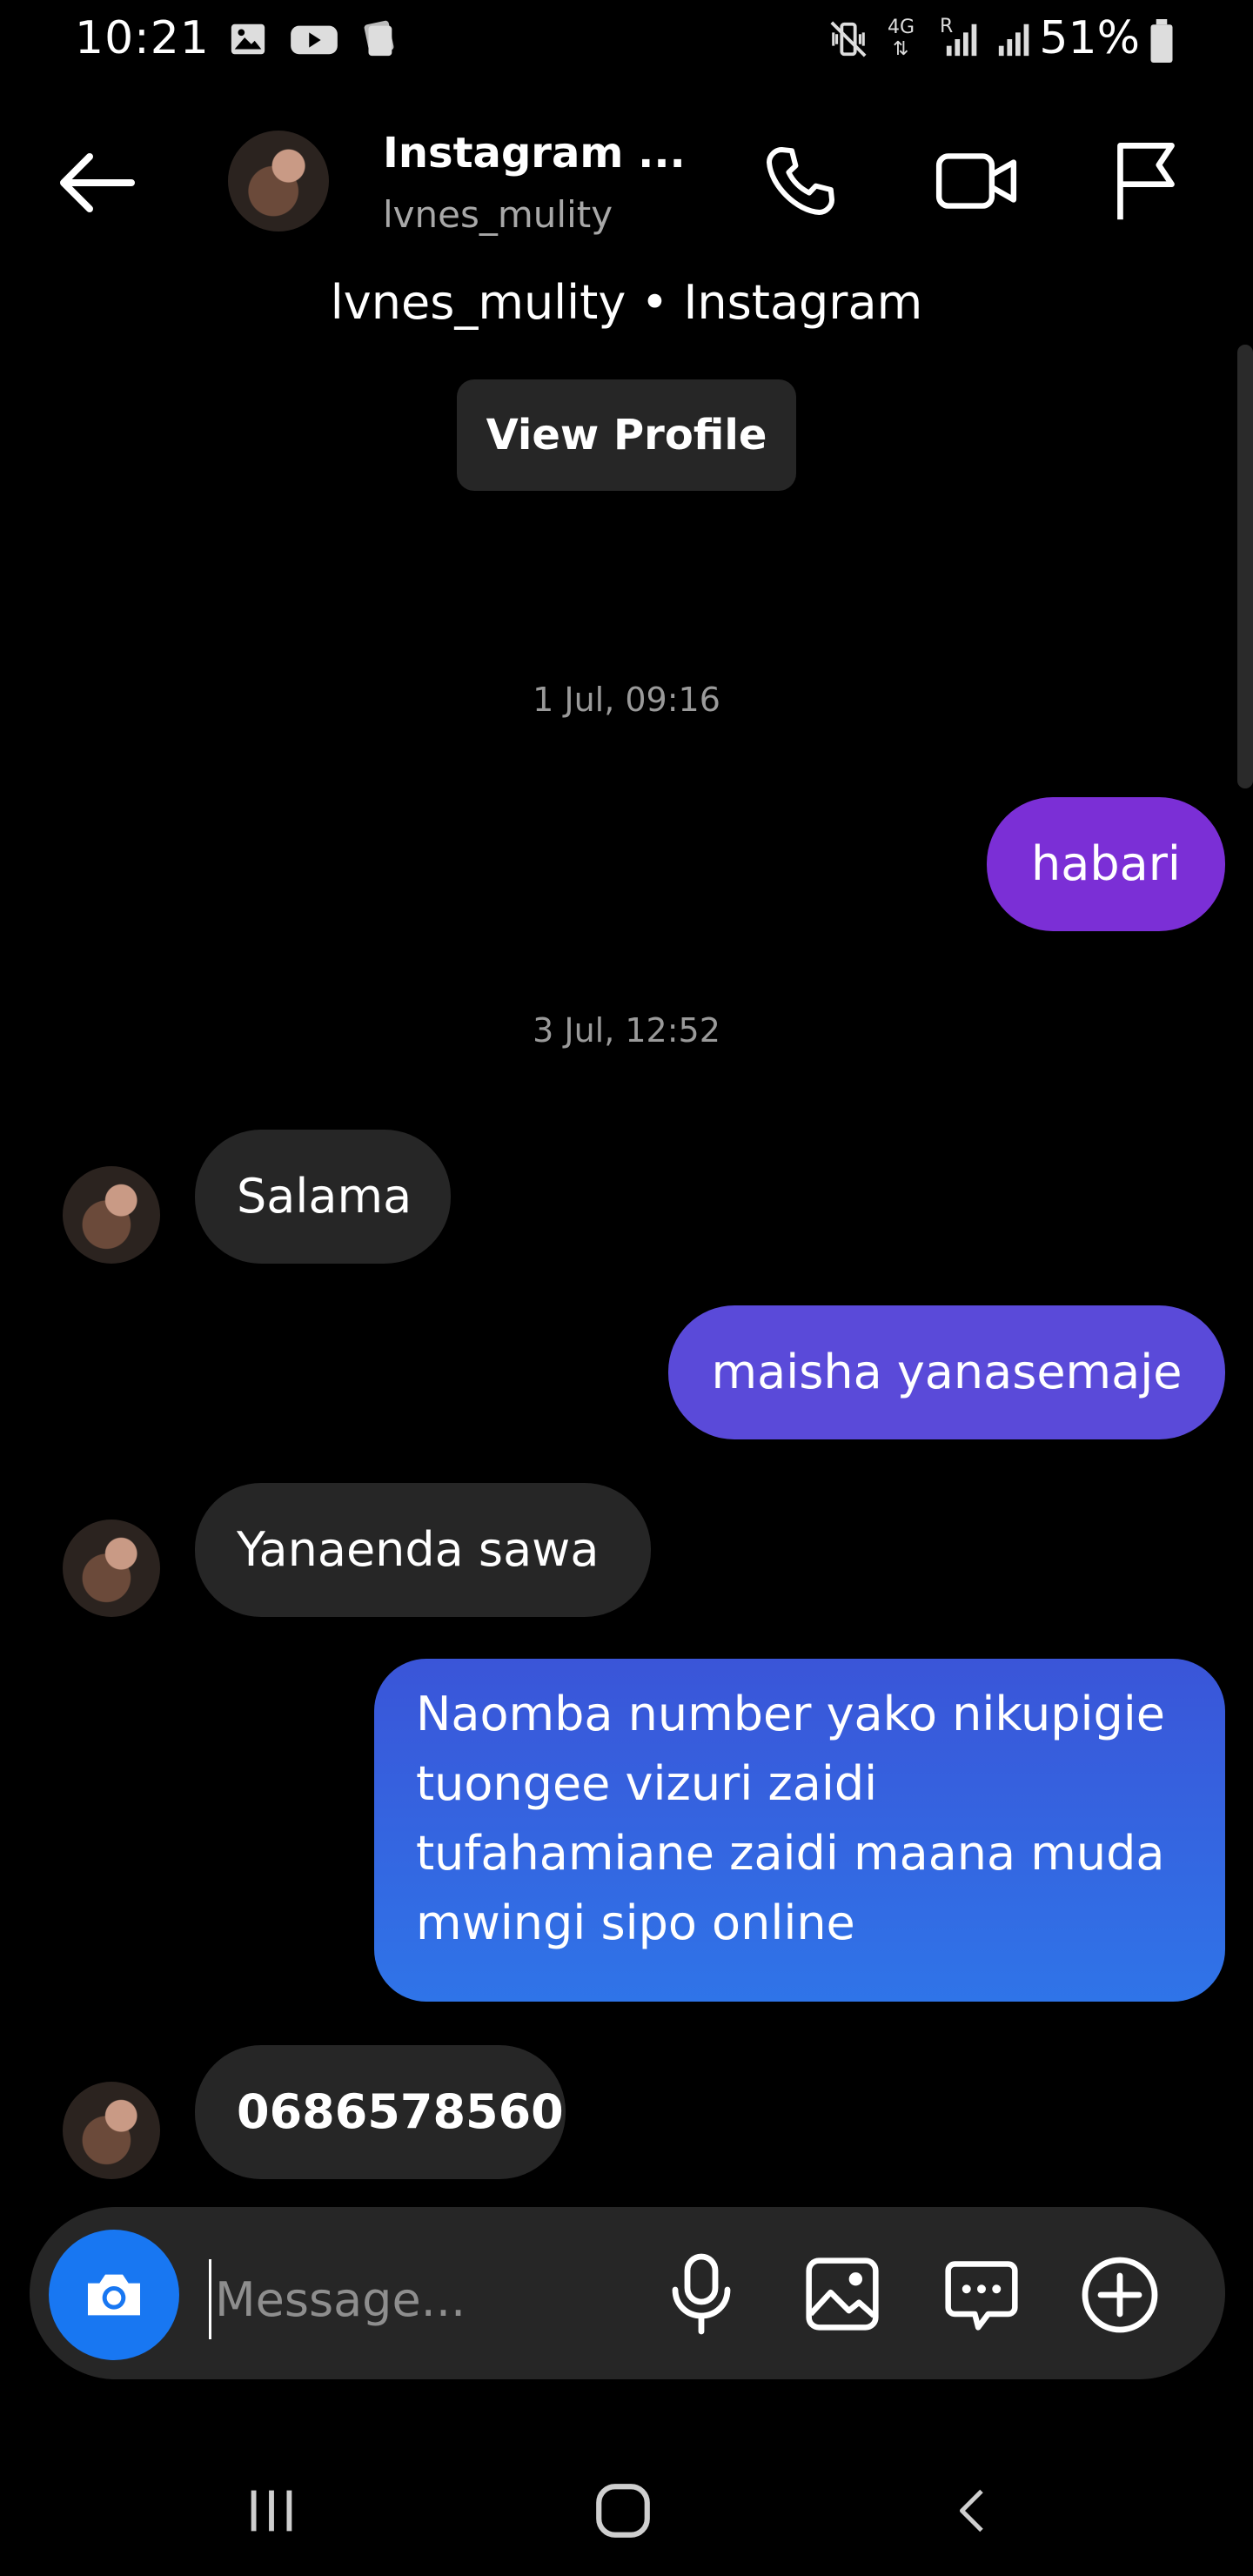  I want to click on message-text: 0686578560, so click(401, 2111).